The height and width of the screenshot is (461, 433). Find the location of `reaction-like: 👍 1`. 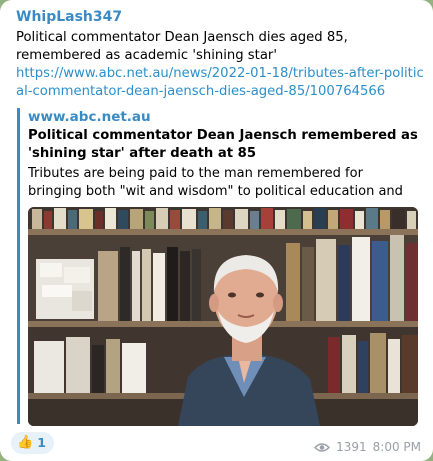

reaction-like: 👍 1 is located at coordinates (32, 443).